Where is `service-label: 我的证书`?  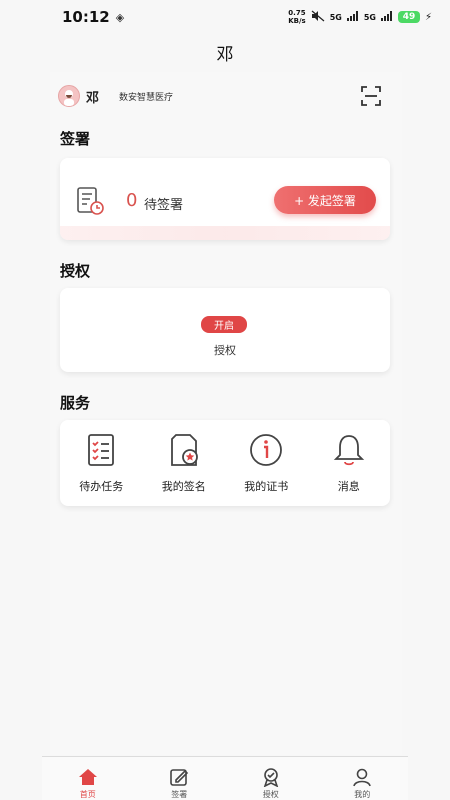
service-label: 我的证书 is located at coordinates (266, 486).